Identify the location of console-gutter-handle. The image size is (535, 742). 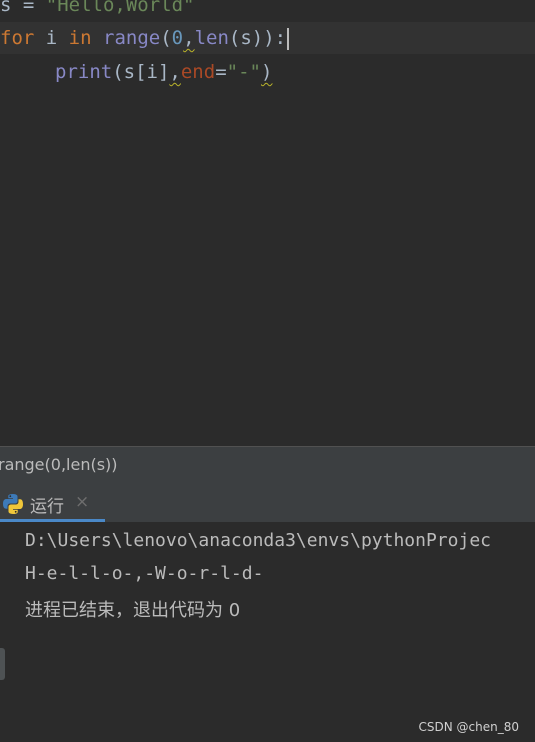
(2, 664).